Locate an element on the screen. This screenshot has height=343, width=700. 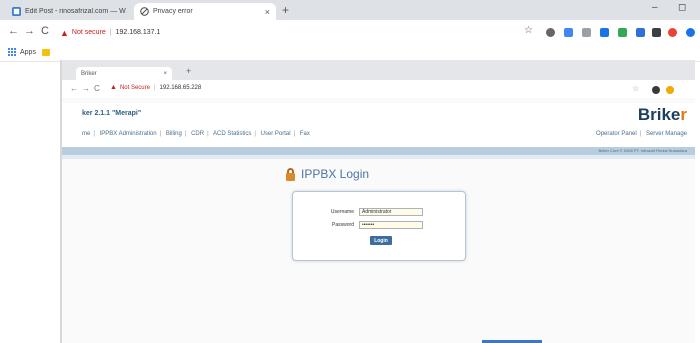
nav-item-user-portal: User Portal is located at coordinates (276, 134).